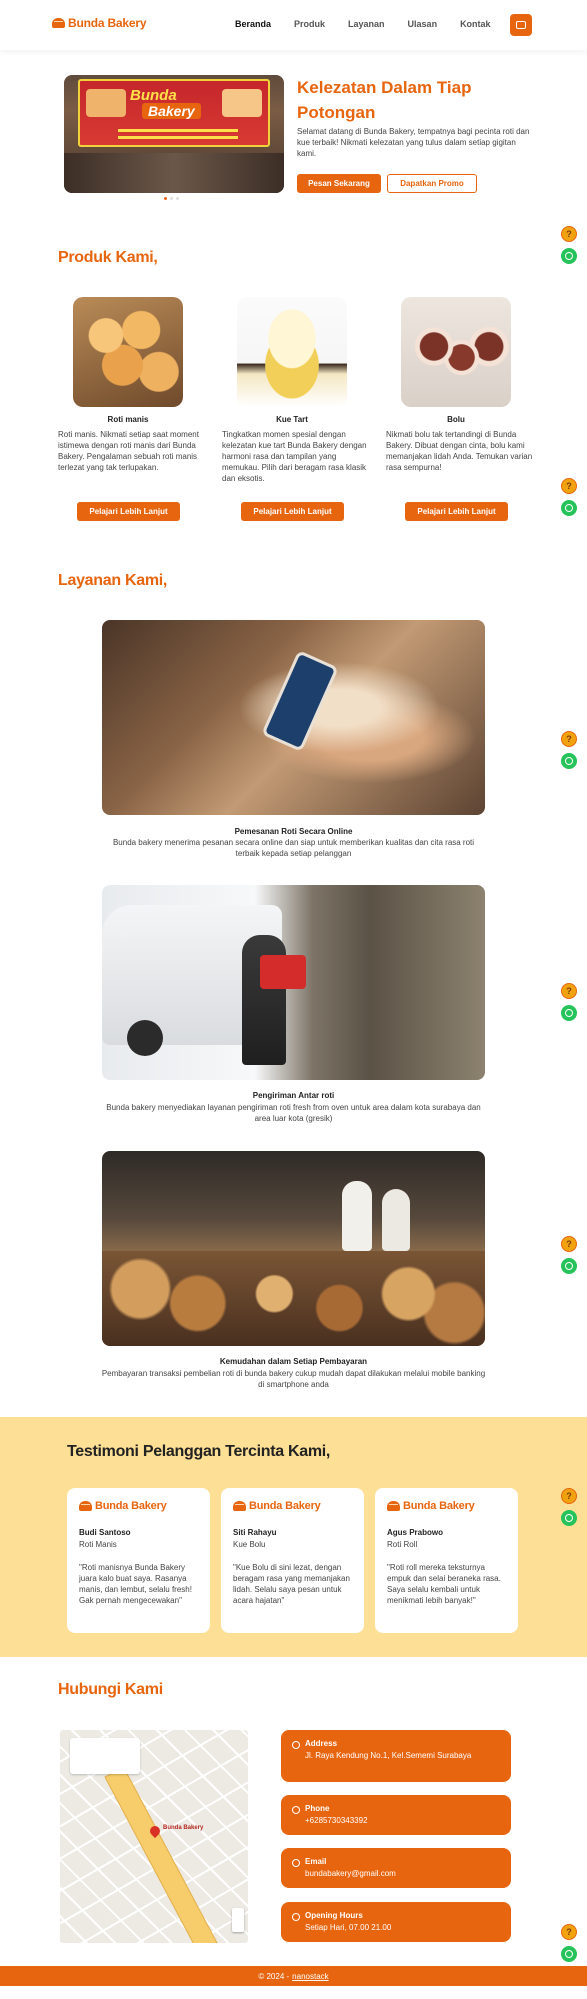 The image size is (587, 1999). I want to click on delivery-basket, so click(283, 972).